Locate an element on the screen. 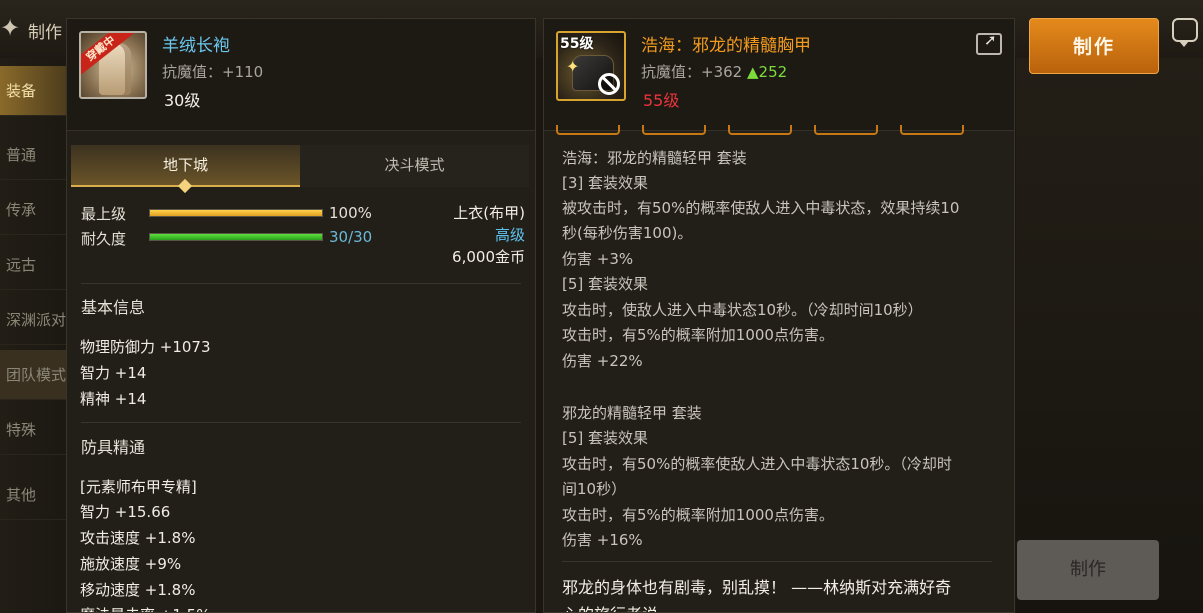 This screenshot has height=613, width=1203. item-name: 浩海：邪龙的精髓胸甲 is located at coordinates (726, 46).